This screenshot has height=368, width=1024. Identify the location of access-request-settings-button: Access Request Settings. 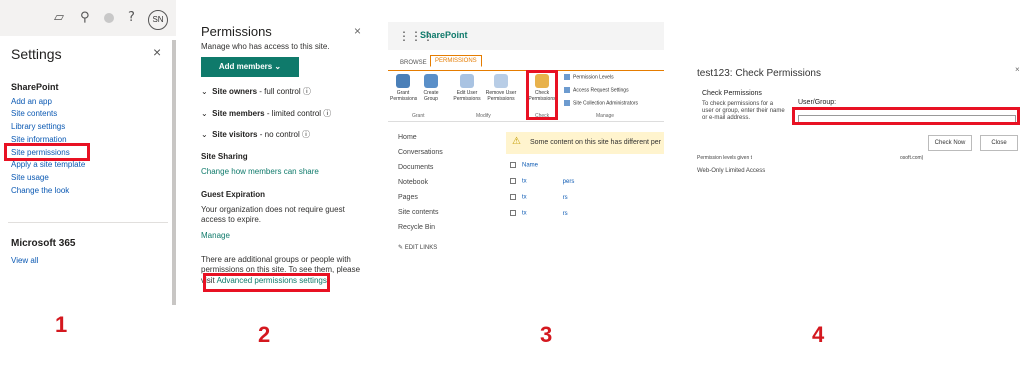
(596, 90).